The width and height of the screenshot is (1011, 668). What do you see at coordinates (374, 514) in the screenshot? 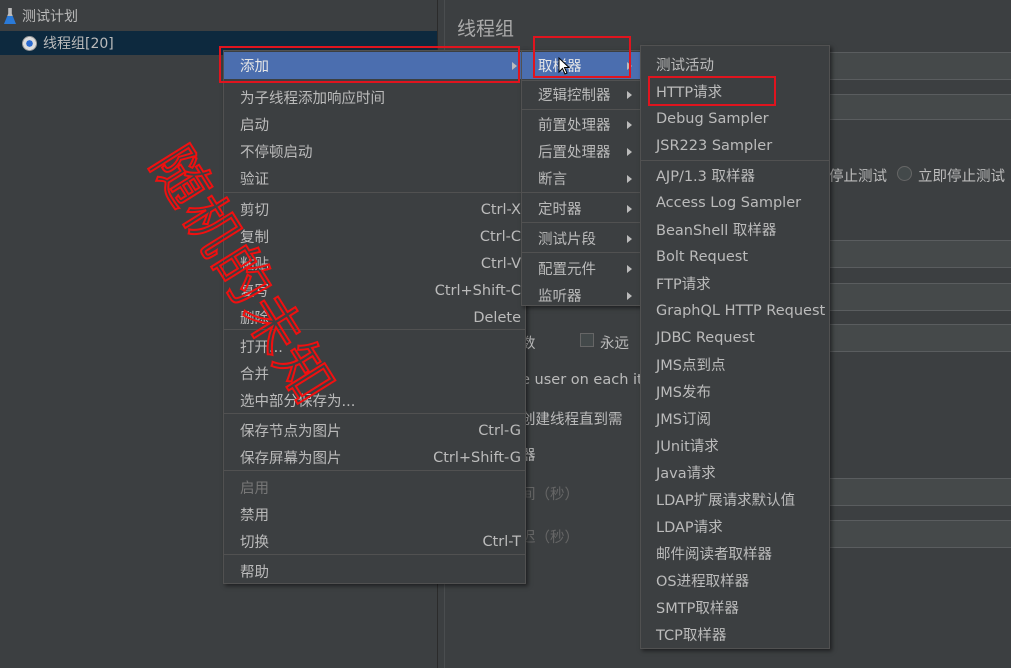
I see `menu-item: 禁用` at bounding box center [374, 514].